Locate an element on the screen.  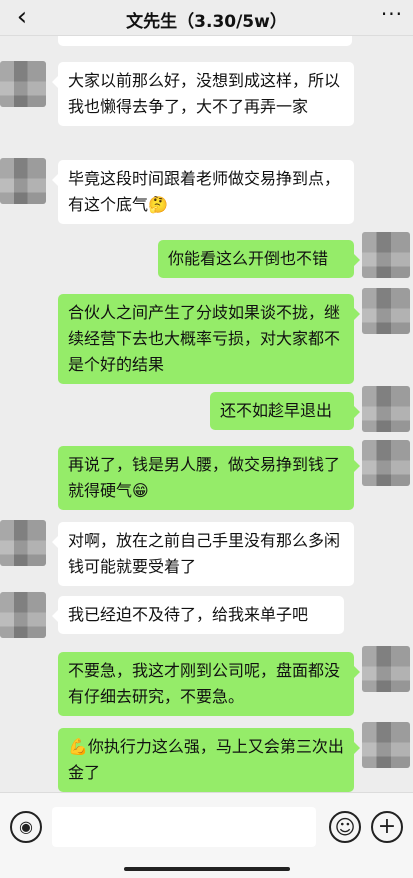
message-text: 再说了，钱是男人腰，做交易挣到钱了就得硬气 is located at coordinates (204, 477).